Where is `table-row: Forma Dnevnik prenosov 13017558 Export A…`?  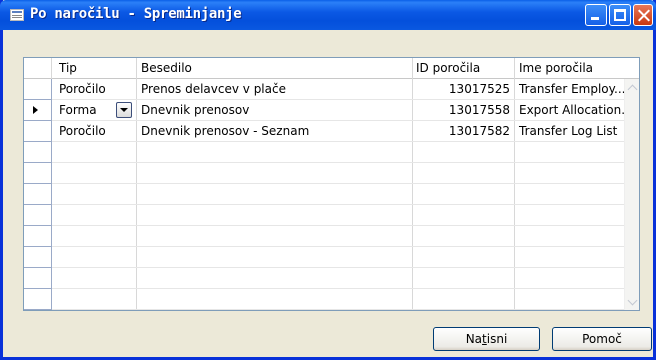
table-row: Forma Dnevnik prenosov 13017558 Export A… is located at coordinates (324, 110).